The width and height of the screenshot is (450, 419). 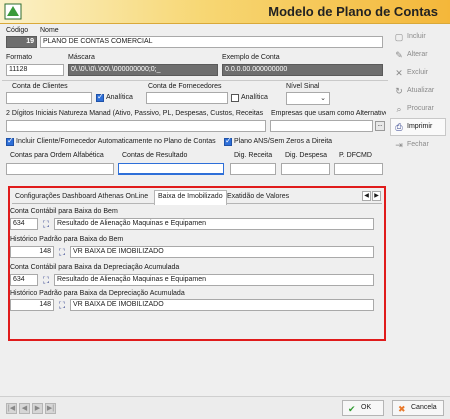 I want to click on delete-icon: ✕, so click(x=399, y=73).